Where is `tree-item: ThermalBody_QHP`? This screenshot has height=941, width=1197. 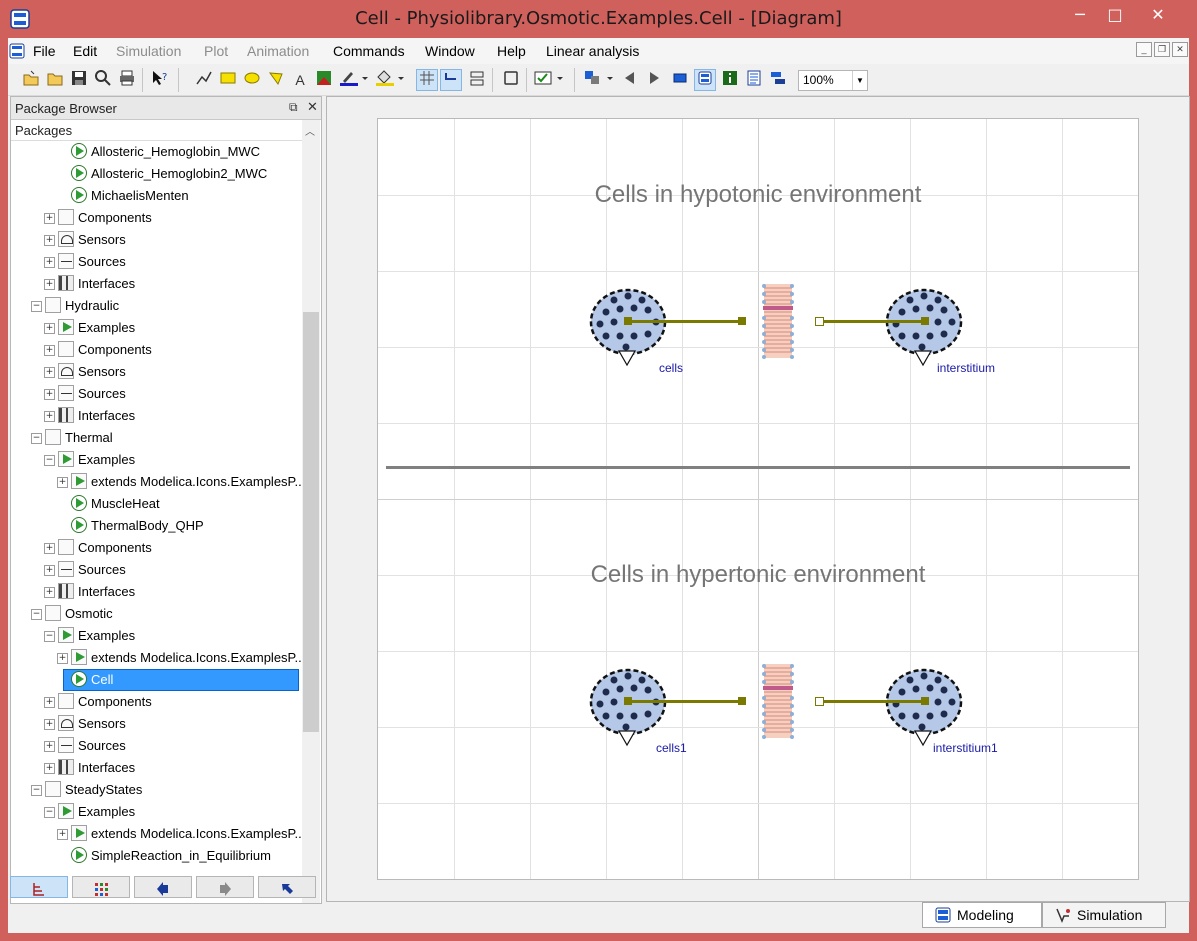
tree-item: ThermalBody_QHP is located at coordinates (156, 526).